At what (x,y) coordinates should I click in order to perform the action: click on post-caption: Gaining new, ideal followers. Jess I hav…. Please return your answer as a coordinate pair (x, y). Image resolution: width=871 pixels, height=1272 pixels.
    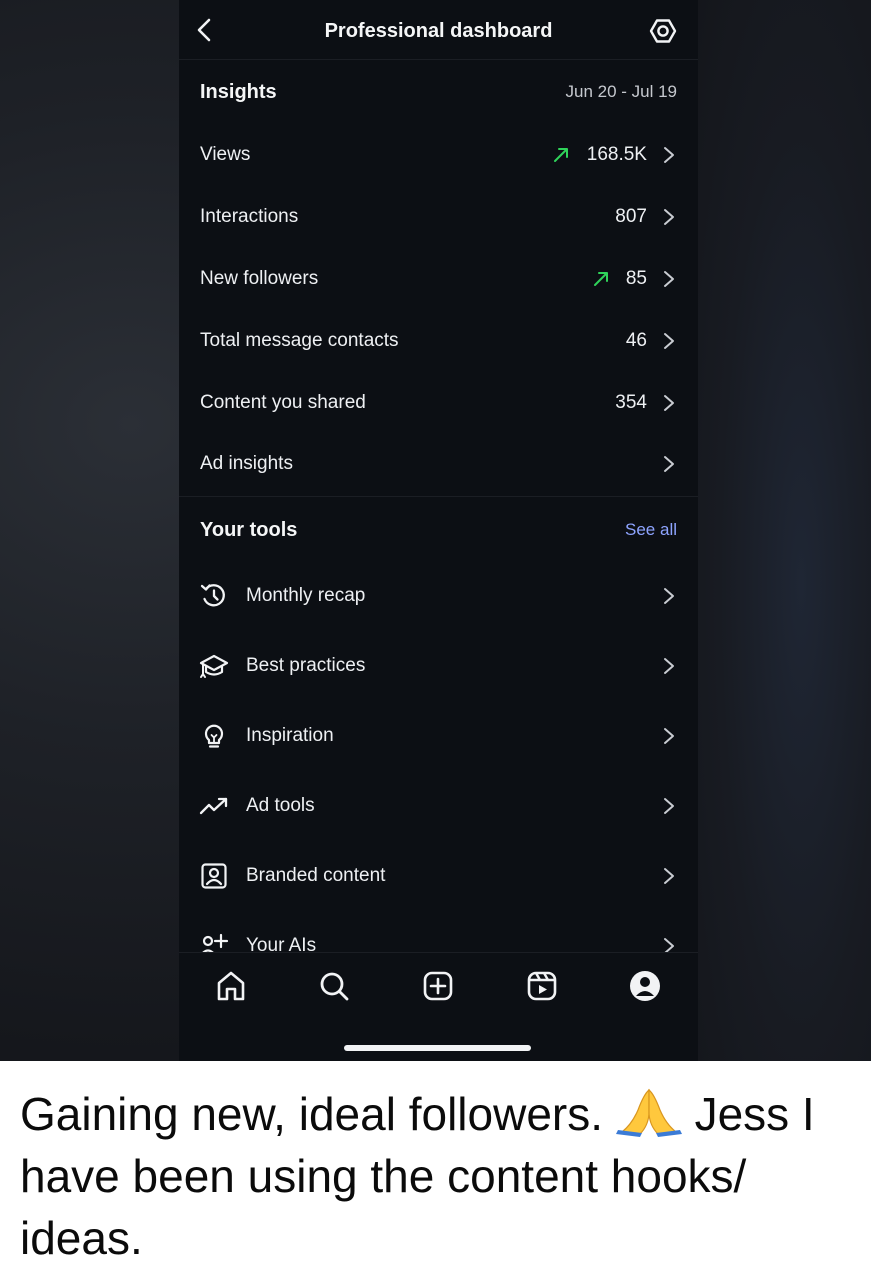
    Looking at the image, I should click on (440, 1176).